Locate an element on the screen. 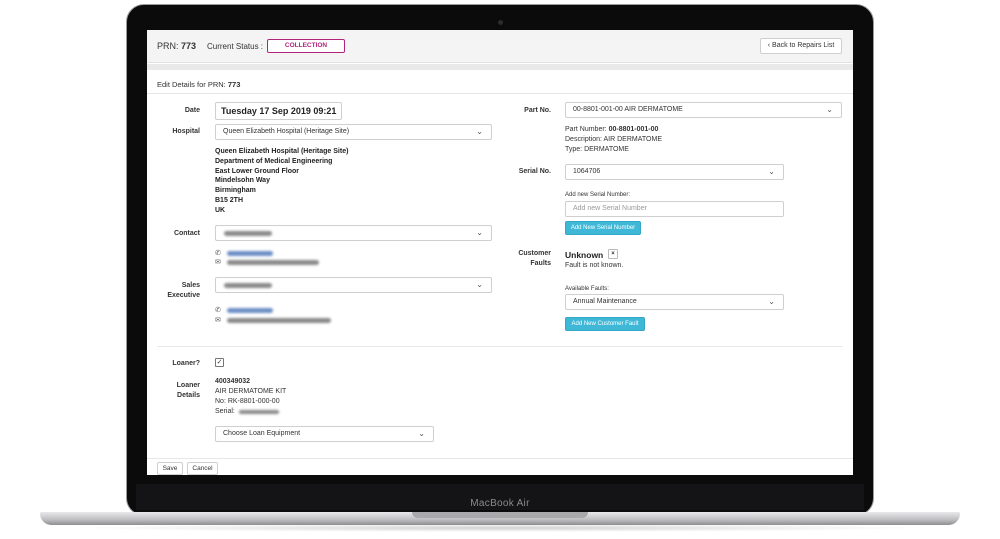 This screenshot has width=1000, height=539. part-number-select: 00-8801-001-00 AIR DERMATOME ⌄ is located at coordinates (703, 110).